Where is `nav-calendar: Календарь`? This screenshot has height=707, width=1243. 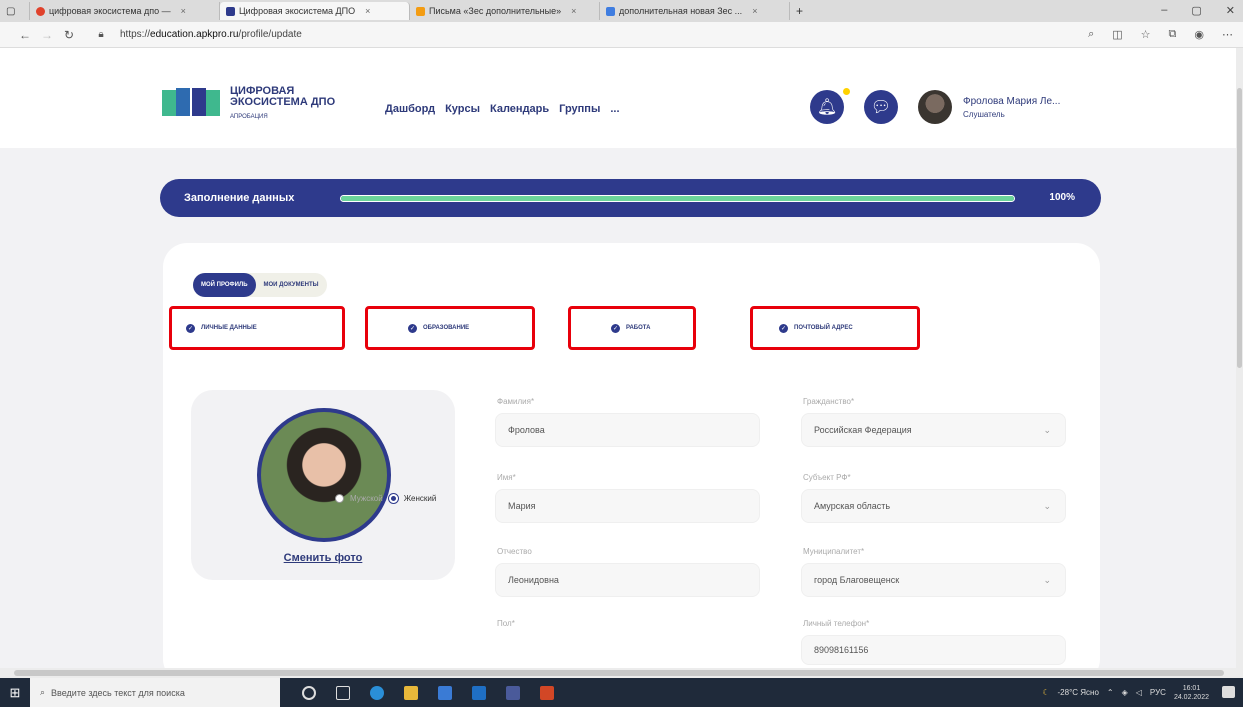 nav-calendar: Календарь is located at coordinates (519, 109).